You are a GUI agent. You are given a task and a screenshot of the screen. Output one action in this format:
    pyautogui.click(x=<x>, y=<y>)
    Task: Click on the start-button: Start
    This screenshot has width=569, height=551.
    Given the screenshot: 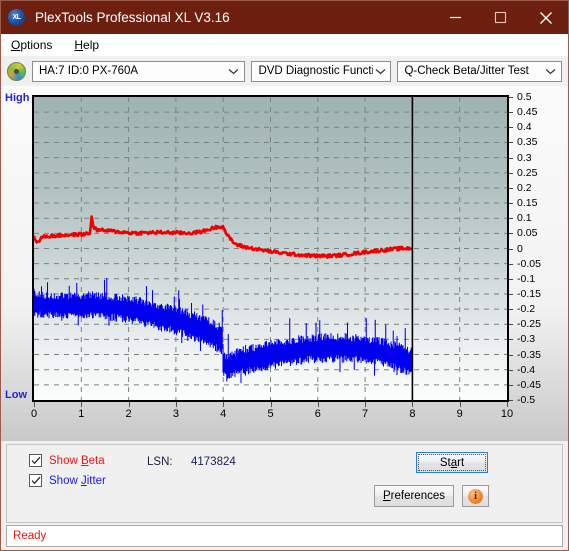 What is the action you would take?
    pyautogui.click(x=452, y=462)
    